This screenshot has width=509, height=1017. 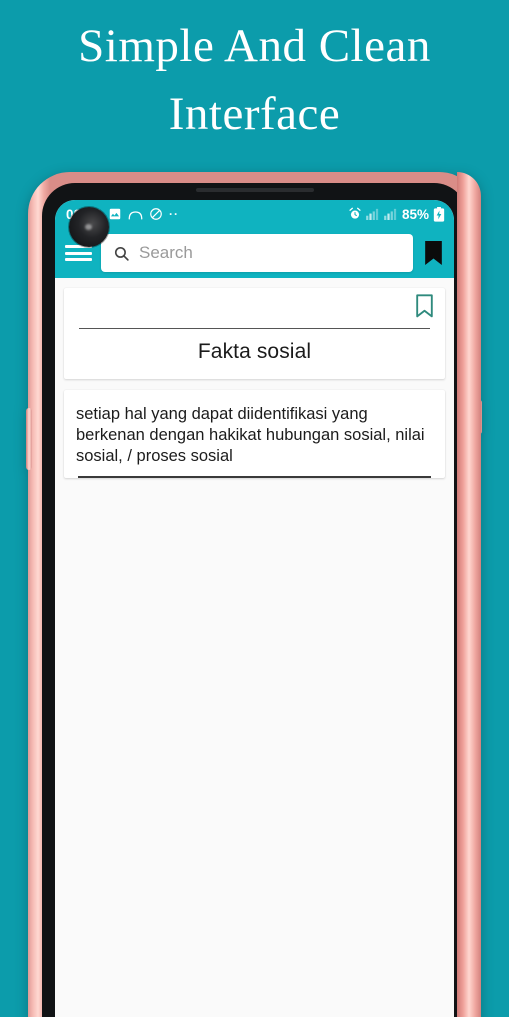 I want to click on status-bar-right: 85%, so click(x=396, y=214).